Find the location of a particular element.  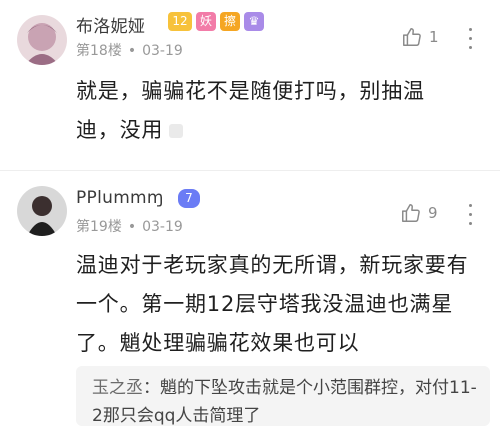

quote-text: 玉之丞：魈的下坠攻击就是个小范围群控，对付11-2那只会qq人击简理了 is located at coordinates (284, 402).